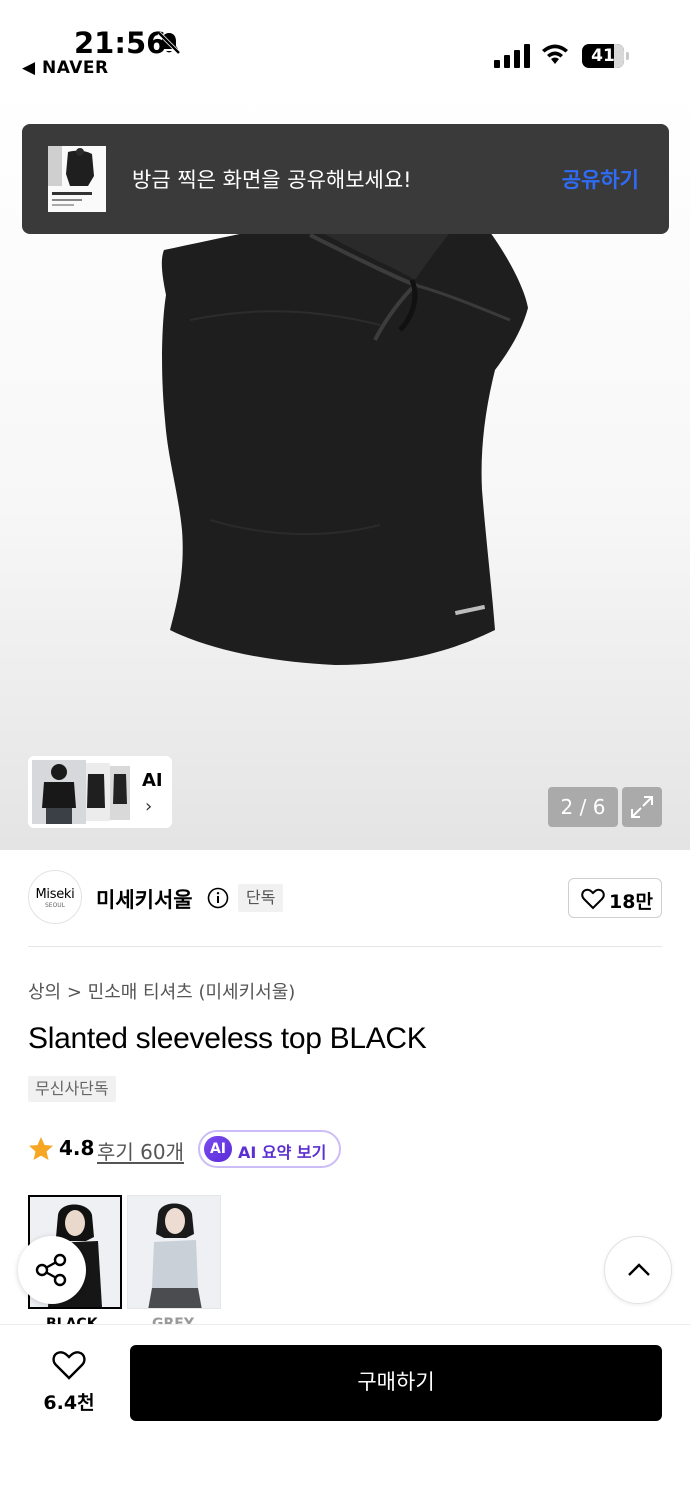 The width and height of the screenshot is (690, 1500). I want to click on ai-icon: AI, so click(218, 1149).